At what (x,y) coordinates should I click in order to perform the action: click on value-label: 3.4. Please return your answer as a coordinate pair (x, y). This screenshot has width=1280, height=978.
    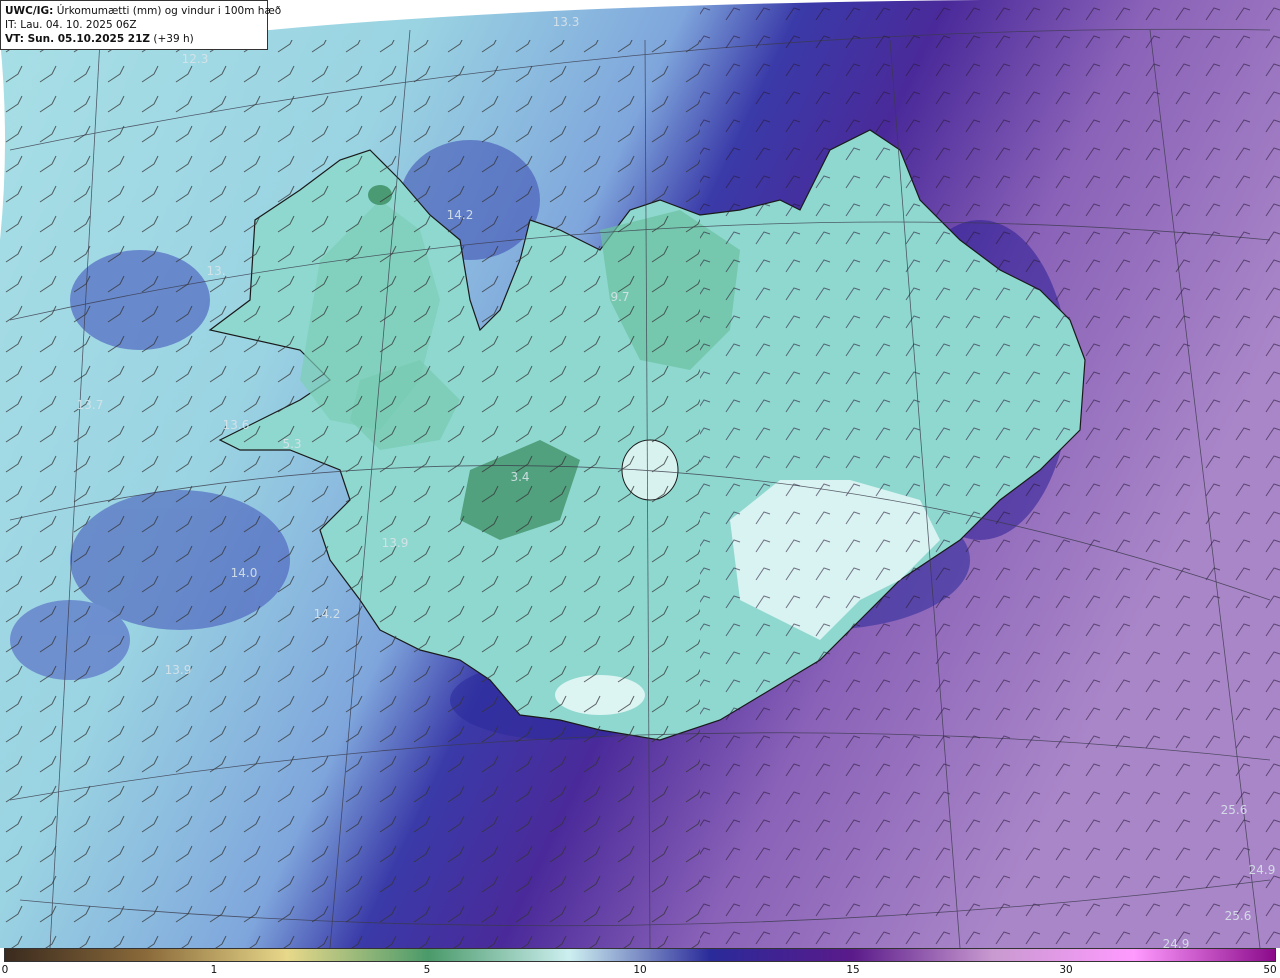
    Looking at the image, I should click on (520, 477).